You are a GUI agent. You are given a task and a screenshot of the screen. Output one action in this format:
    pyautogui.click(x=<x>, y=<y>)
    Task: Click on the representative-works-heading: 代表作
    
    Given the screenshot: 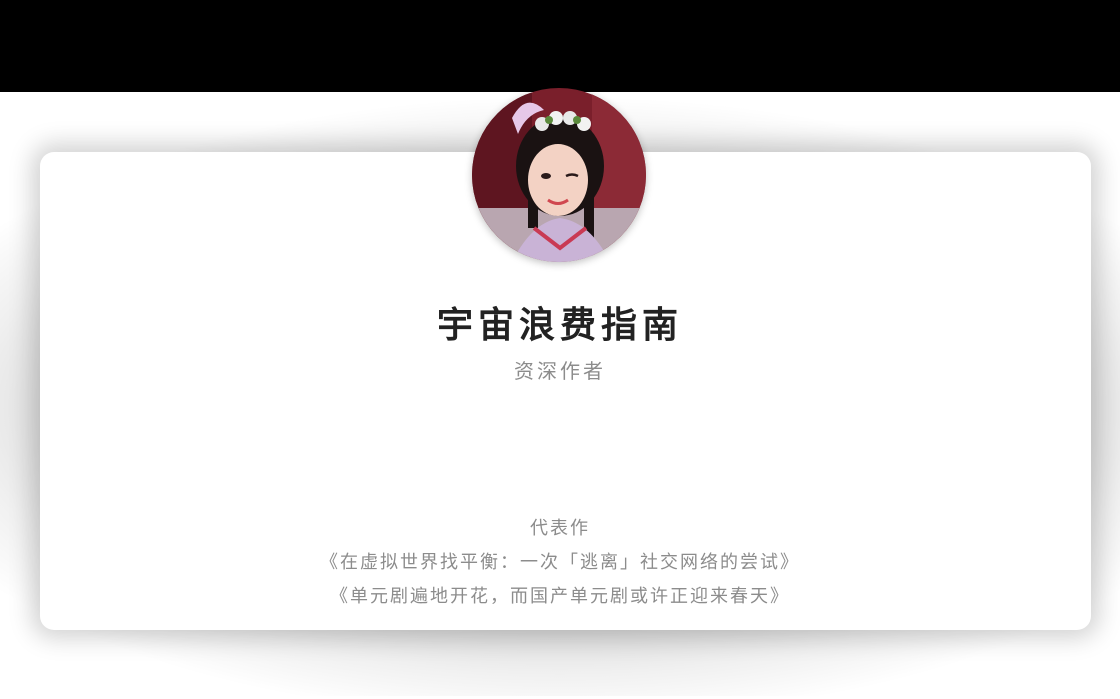 What is the action you would take?
    pyautogui.click(x=560, y=528)
    